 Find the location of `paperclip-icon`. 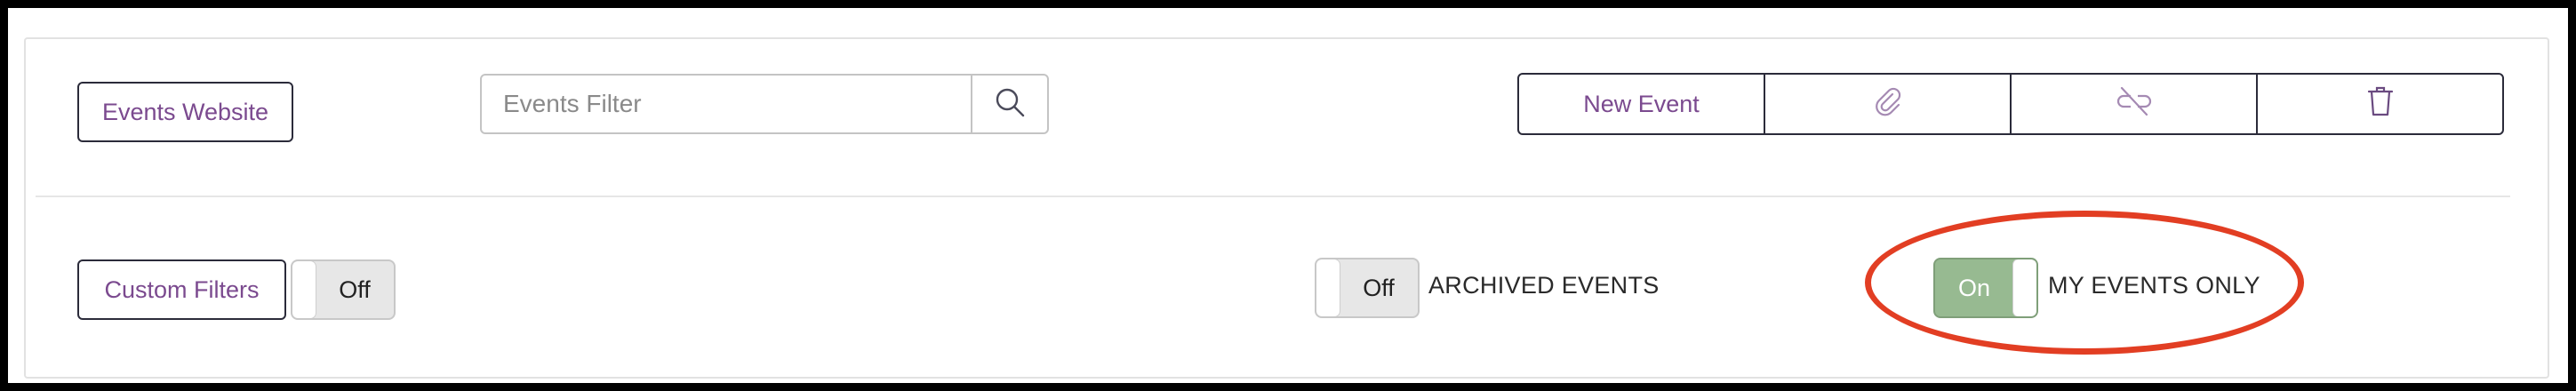

paperclip-icon is located at coordinates (1888, 105).